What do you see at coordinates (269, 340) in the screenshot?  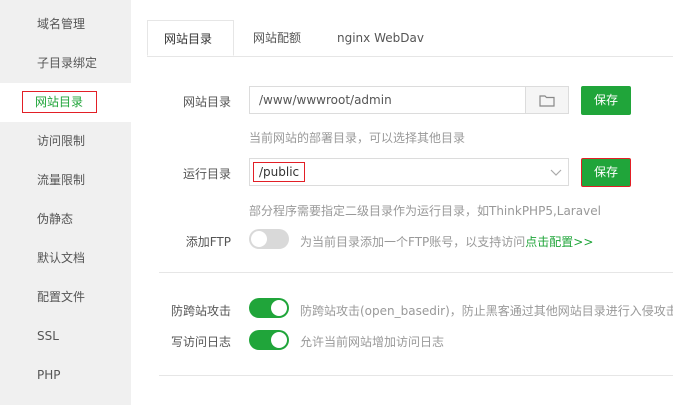 I see `access-log-toggle` at bounding box center [269, 340].